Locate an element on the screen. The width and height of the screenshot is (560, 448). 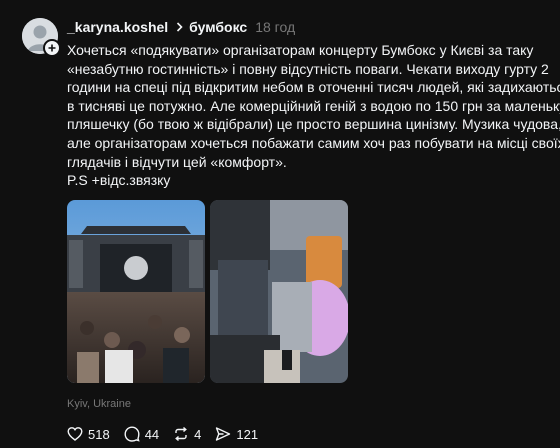
comment-icon is located at coordinates (132, 434).